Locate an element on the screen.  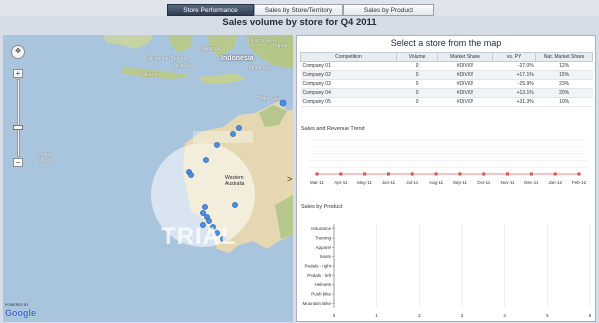
col-market-share: Market Share is located at coordinates (465, 57).